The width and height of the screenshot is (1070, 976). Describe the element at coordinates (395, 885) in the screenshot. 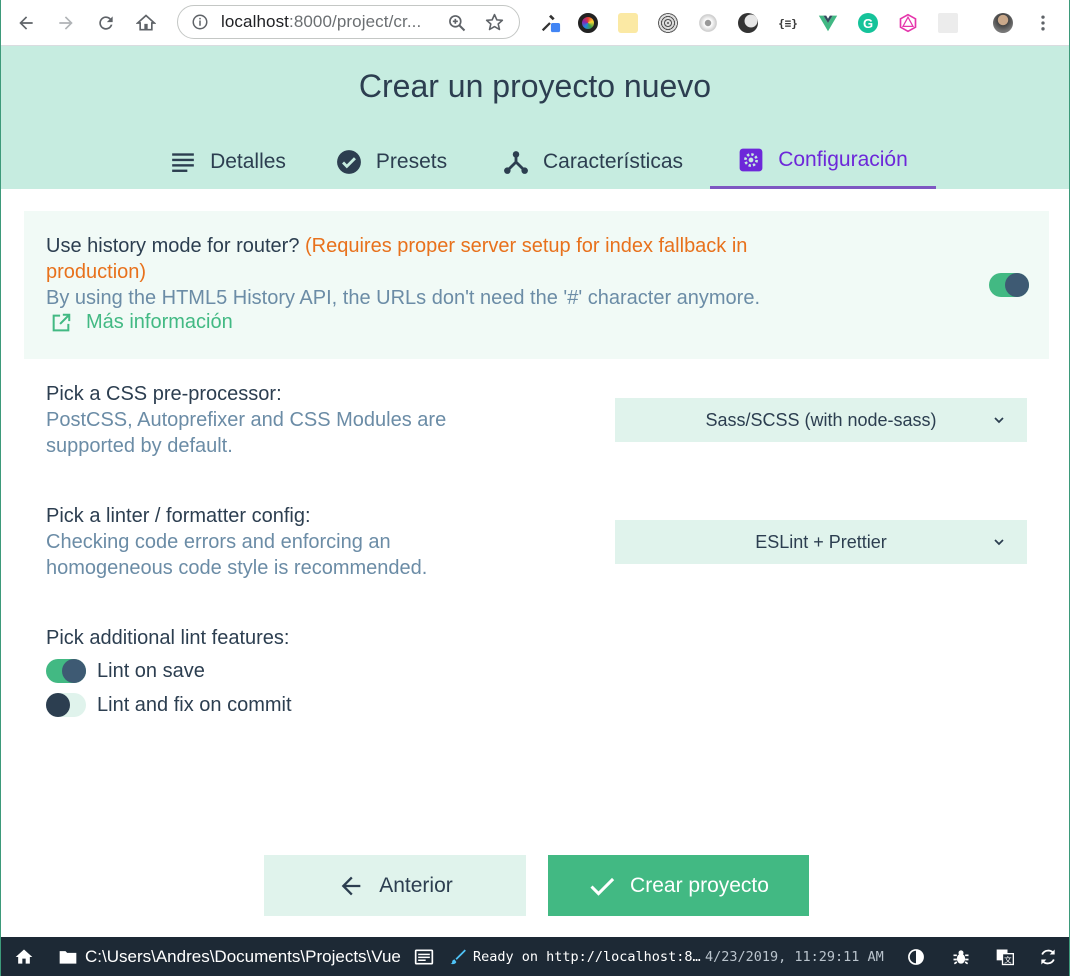

I see `previous-button: Anterior` at that location.